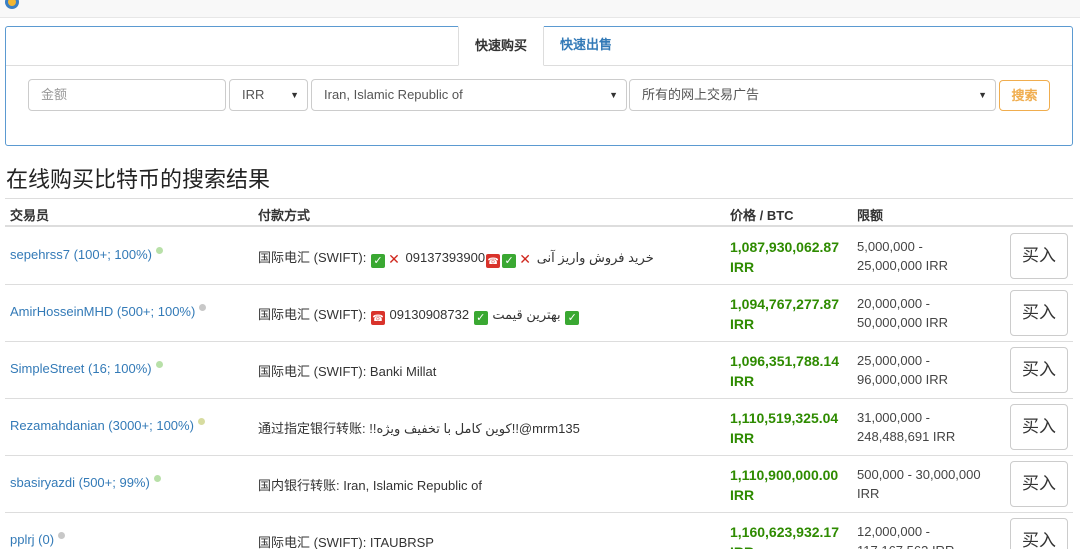 This screenshot has height=549, width=1080. I want to click on limit-cell: 31,000,000 - 248,488,691 IRR, so click(932, 427).